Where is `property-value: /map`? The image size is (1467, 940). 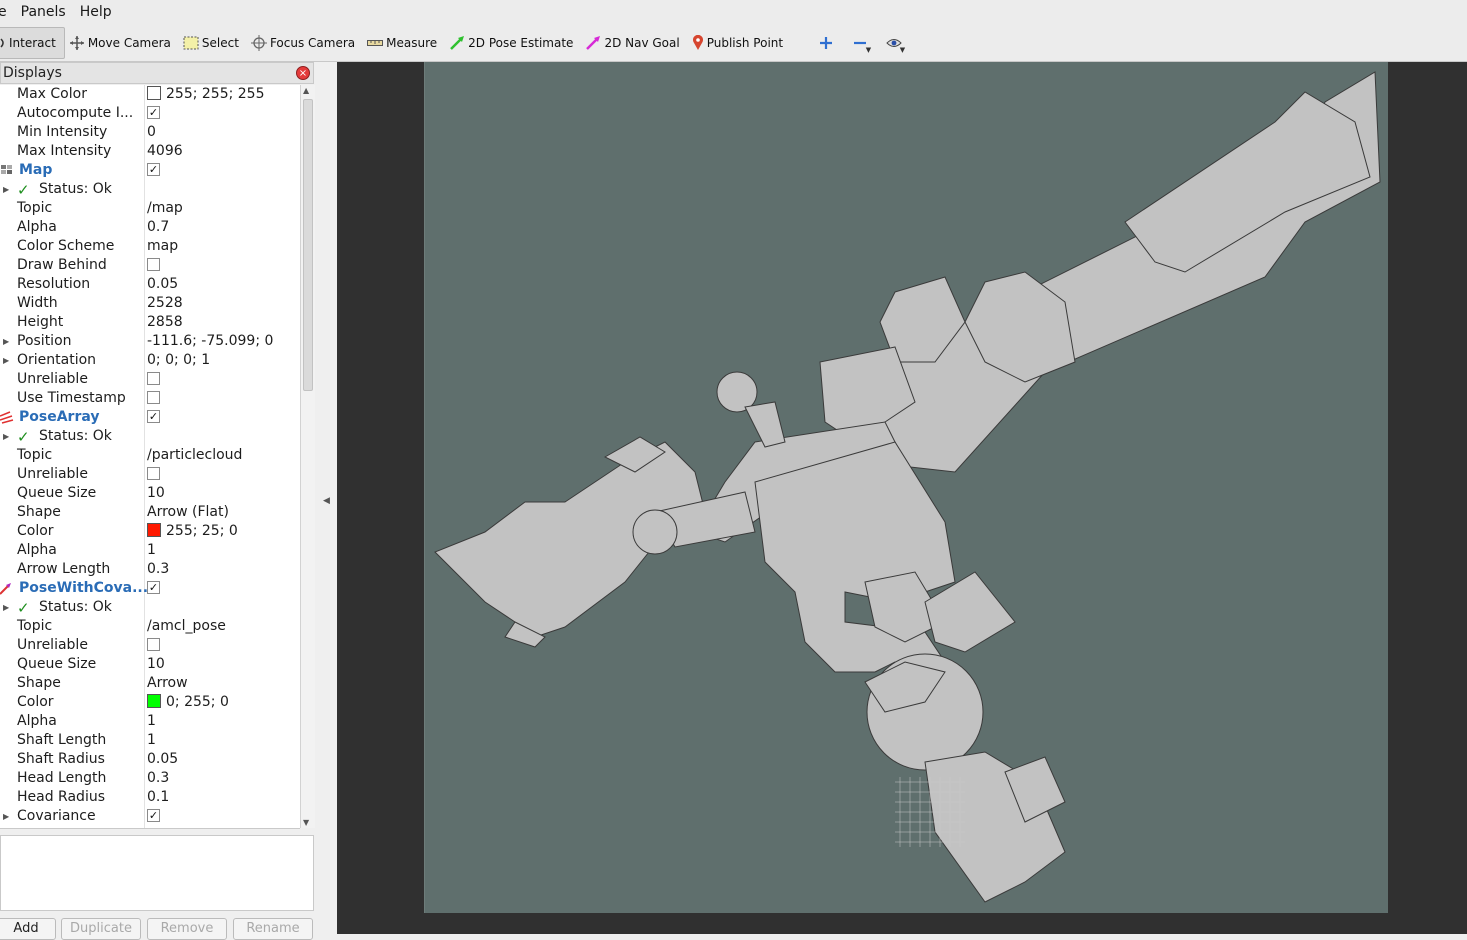 property-value: /map is located at coordinates (165, 208).